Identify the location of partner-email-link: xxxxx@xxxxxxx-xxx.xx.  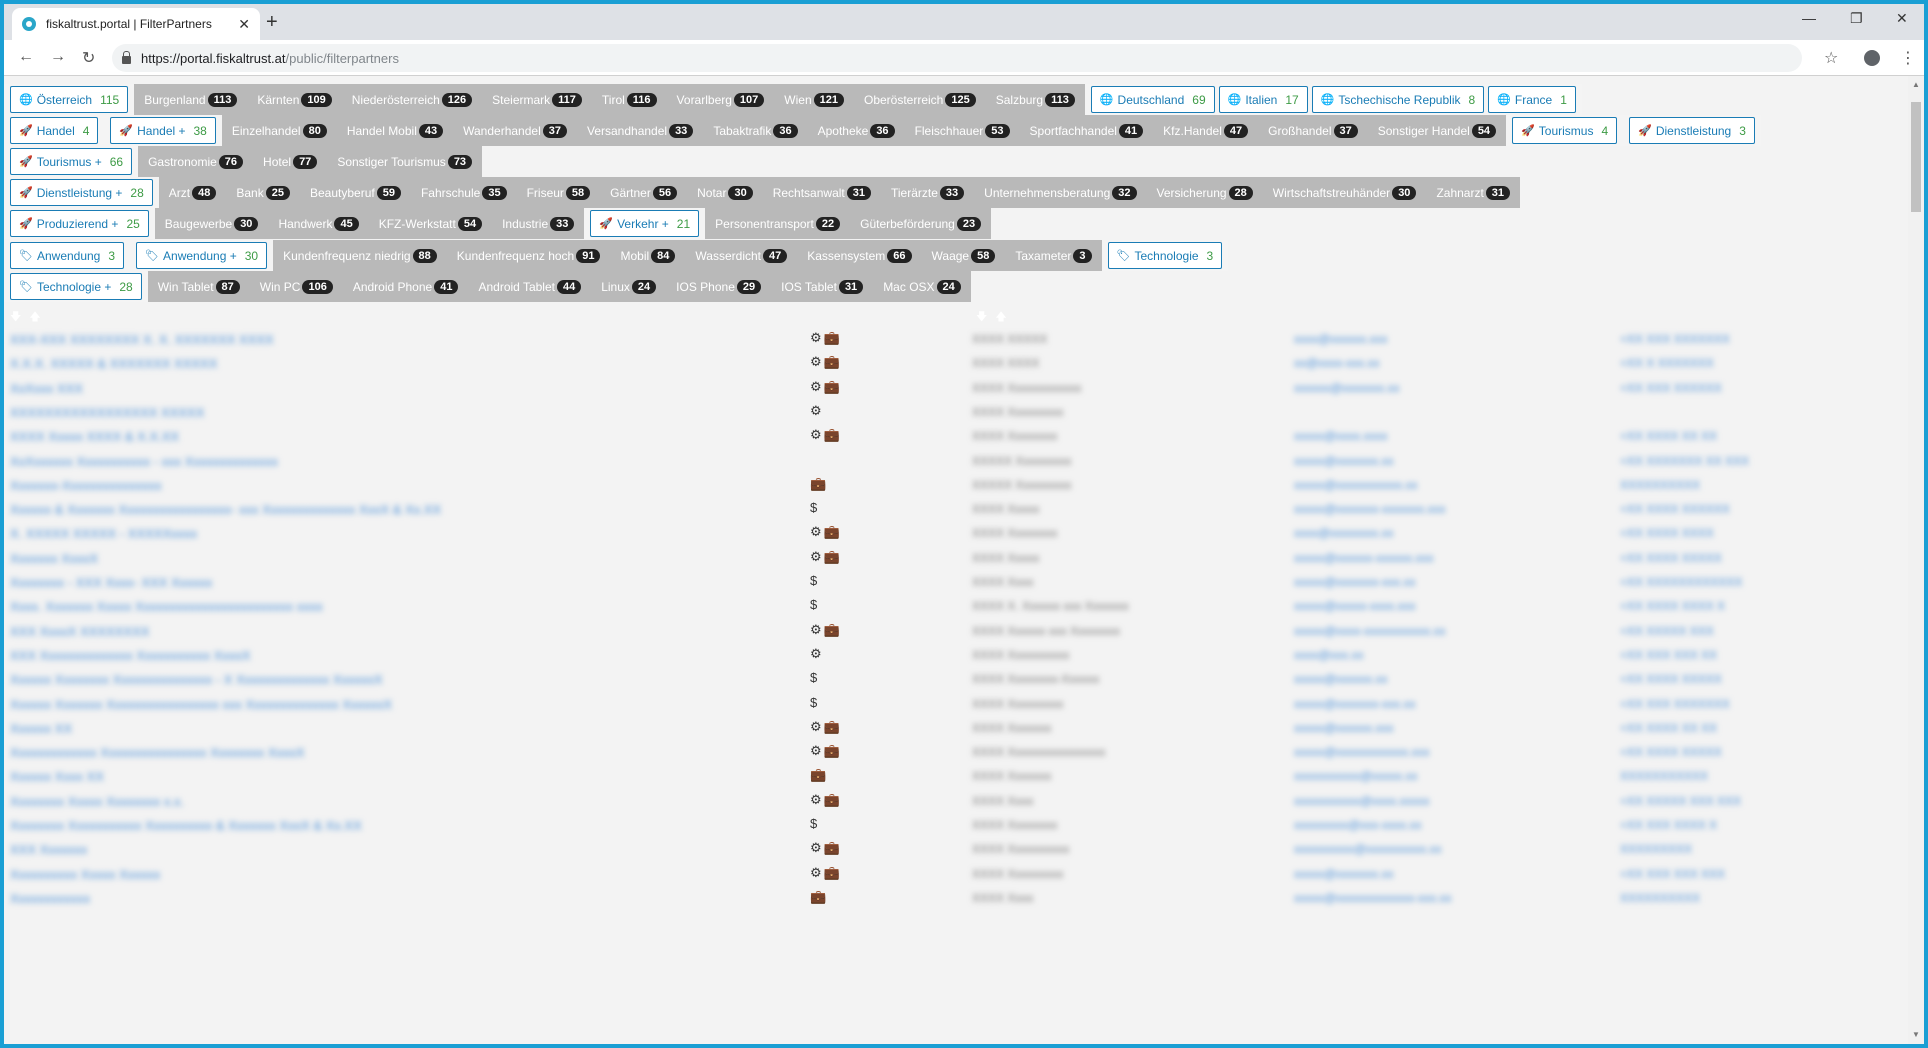
(1355, 704).